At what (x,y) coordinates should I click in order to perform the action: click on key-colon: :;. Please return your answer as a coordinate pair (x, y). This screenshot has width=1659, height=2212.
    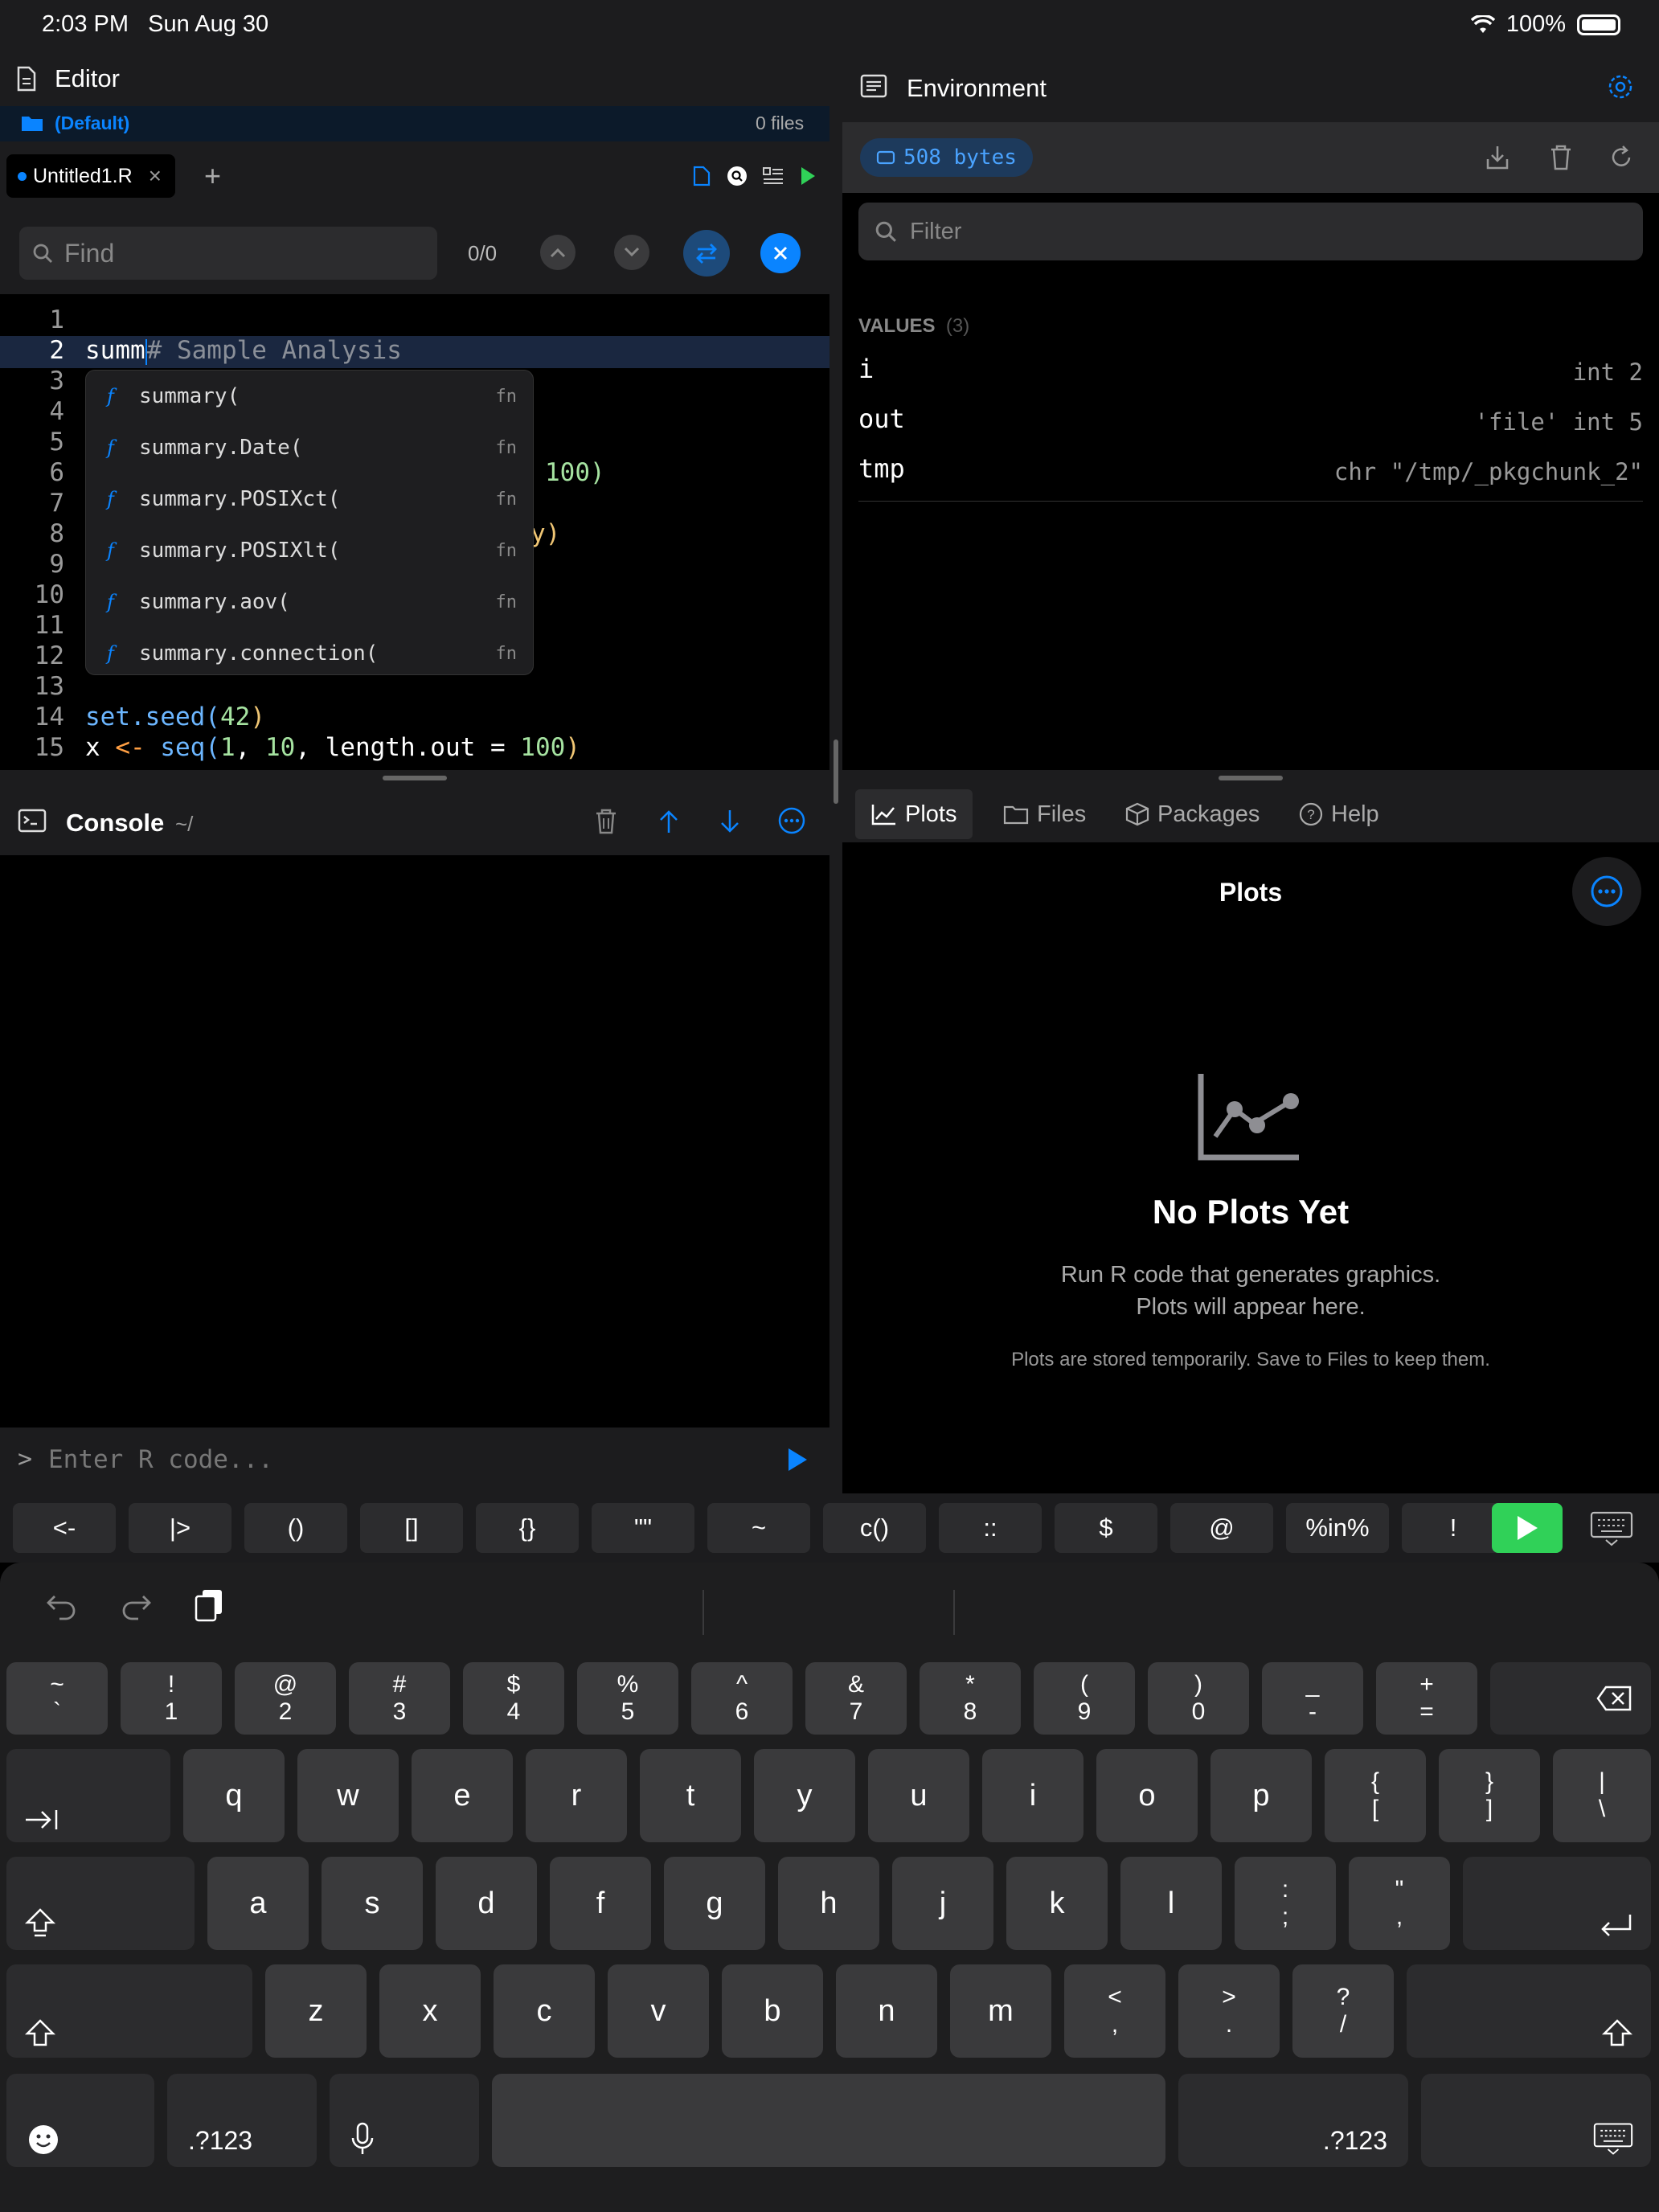
    Looking at the image, I should click on (1285, 1903).